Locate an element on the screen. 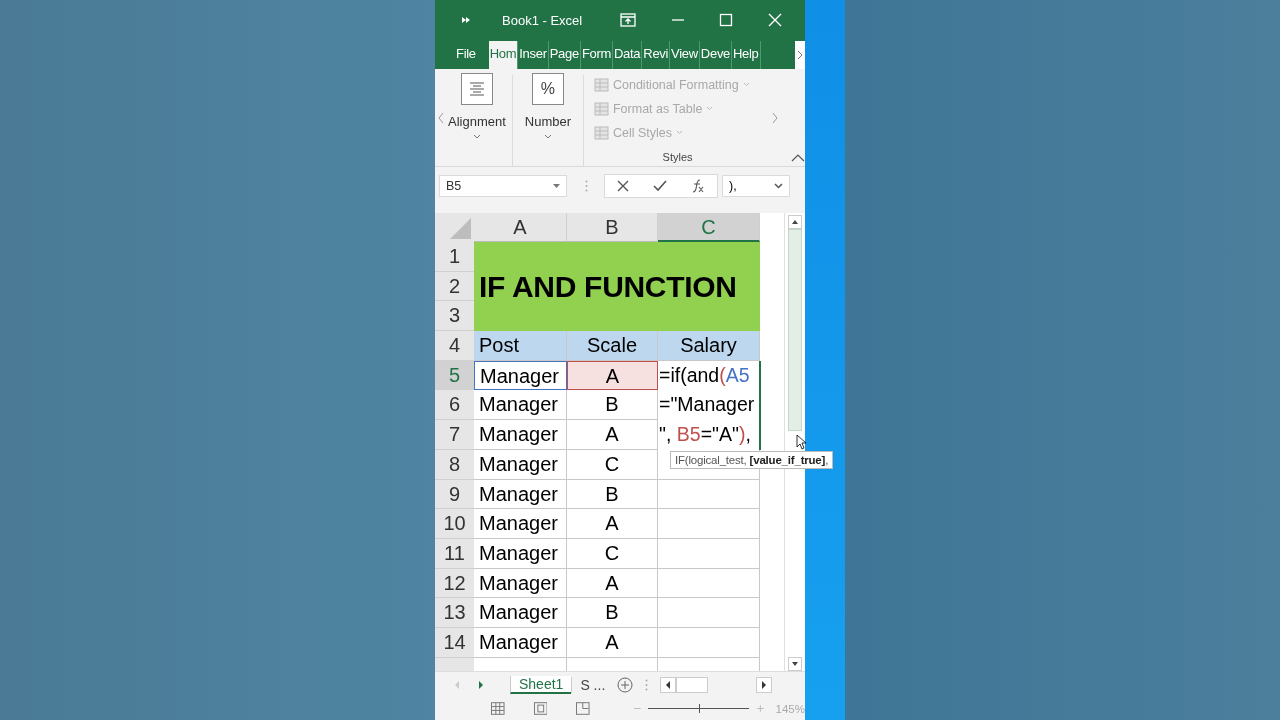 The height and width of the screenshot is (720, 1280). ribbon-button: % Number is located at coordinates (547, 119).